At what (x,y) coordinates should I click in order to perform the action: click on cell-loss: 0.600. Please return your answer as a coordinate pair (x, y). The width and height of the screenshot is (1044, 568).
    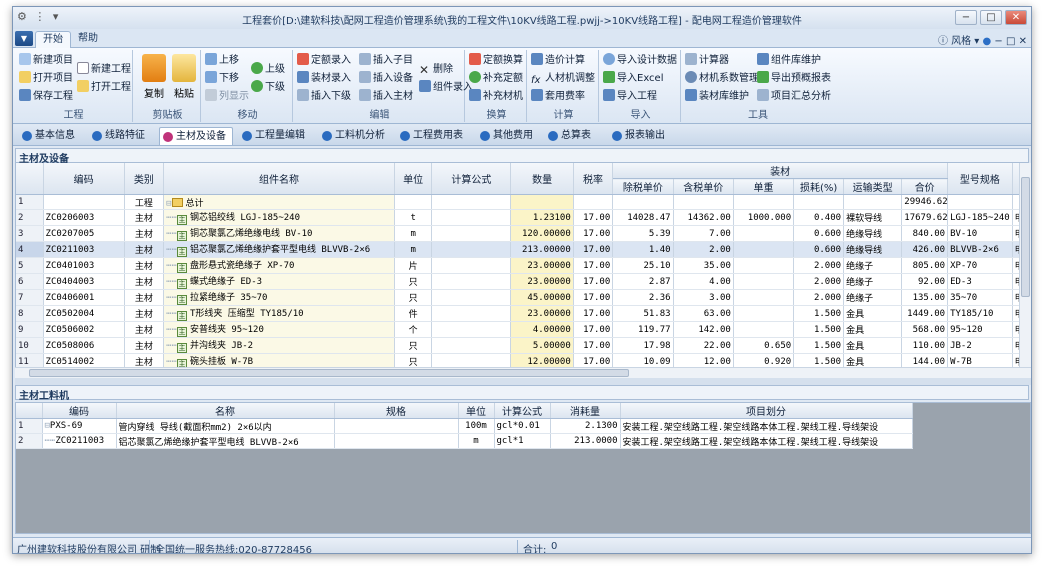
    Looking at the image, I should click on (819, 249).